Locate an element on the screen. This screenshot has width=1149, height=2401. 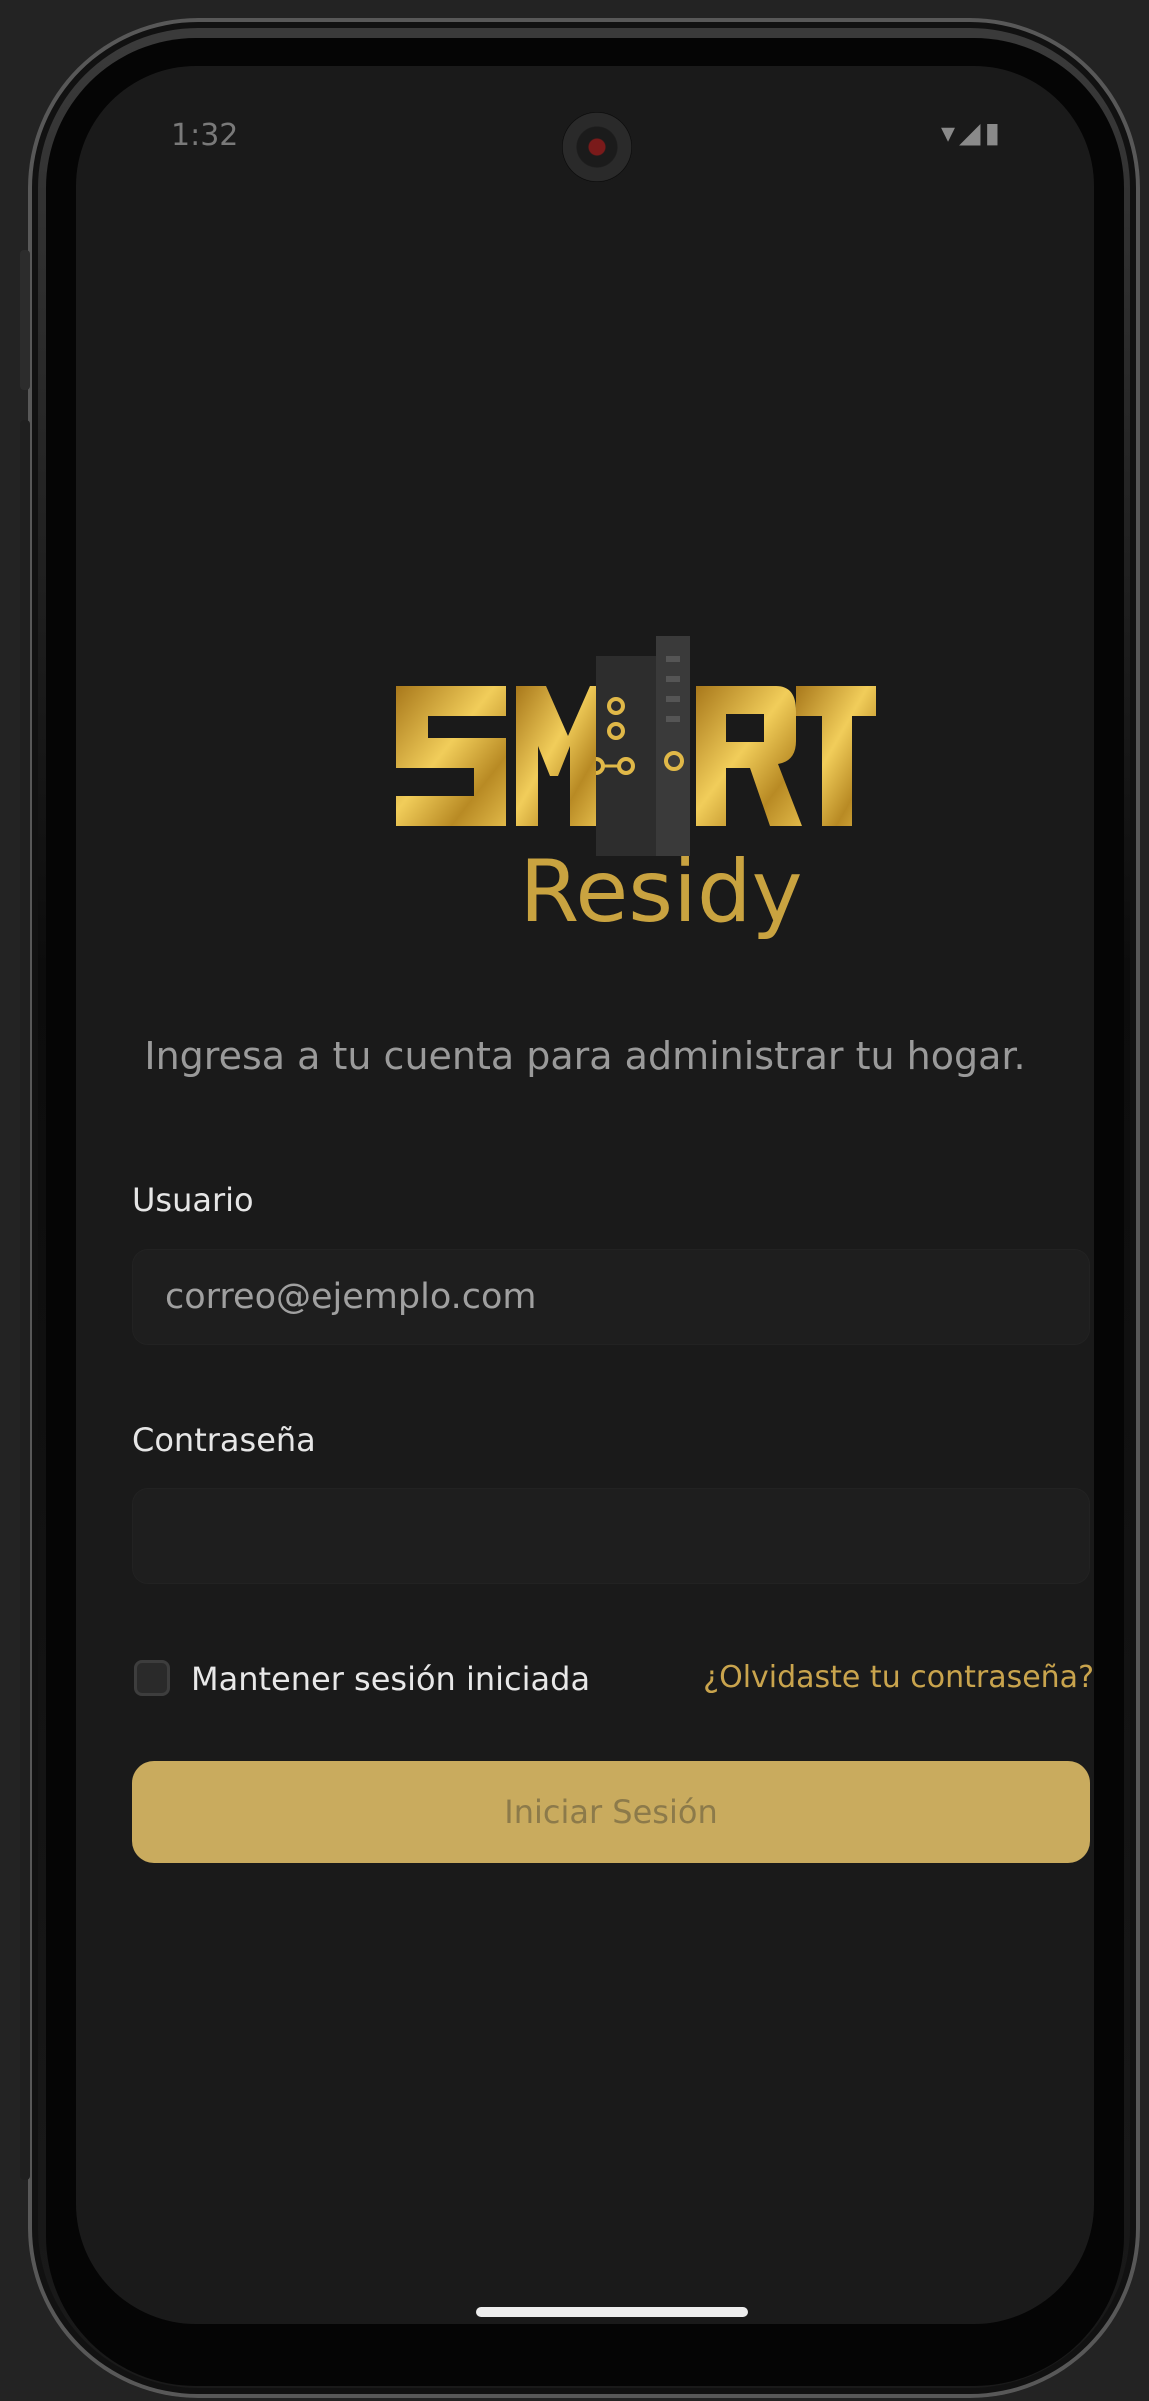
front-camera-icon is located at coordinates (597, 147).